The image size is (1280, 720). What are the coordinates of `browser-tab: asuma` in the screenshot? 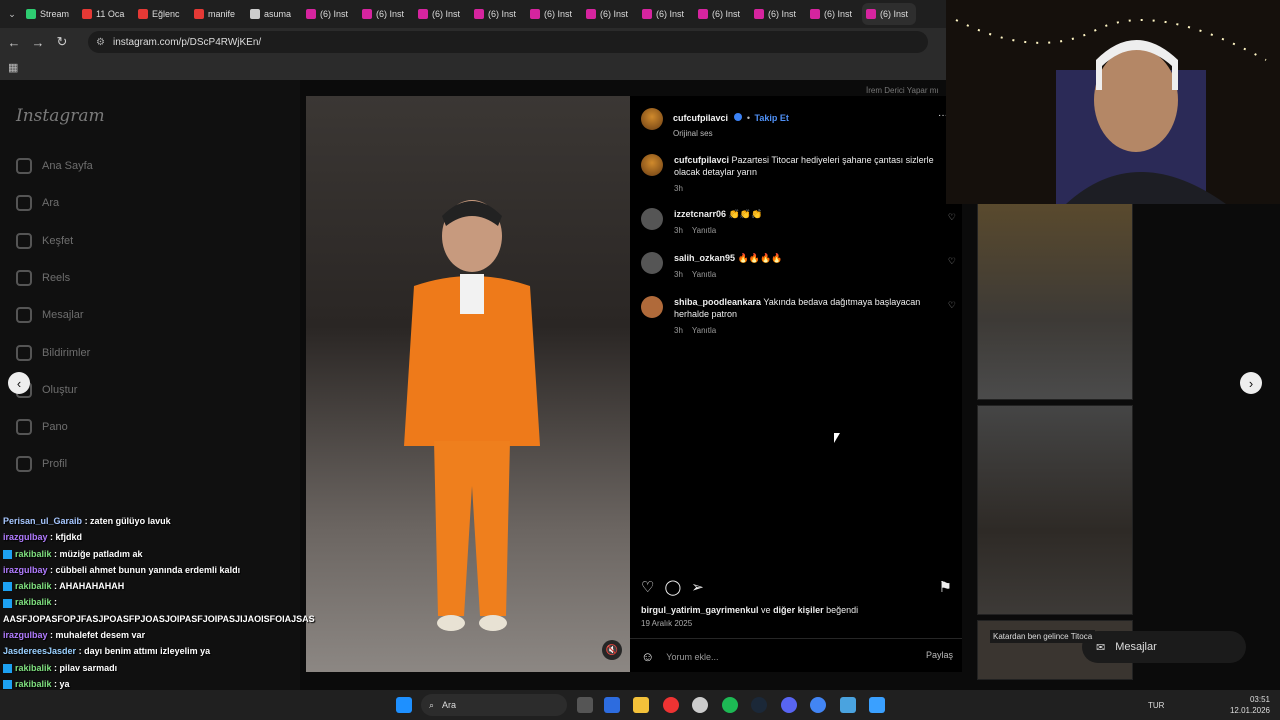 It's located at (273, 14).